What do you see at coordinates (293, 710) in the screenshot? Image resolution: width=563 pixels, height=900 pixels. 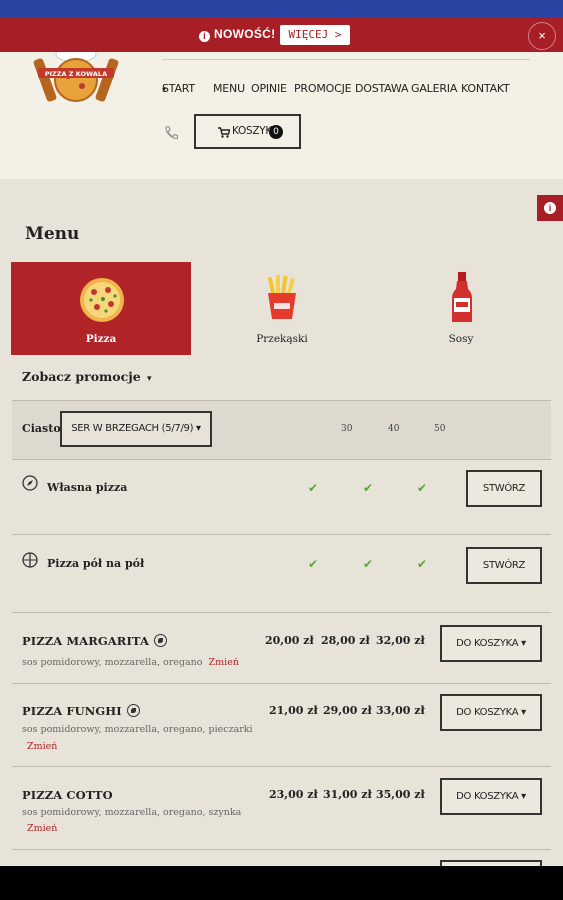 I see `price-30: 21,00 zł` at bounding box center [293, 710].